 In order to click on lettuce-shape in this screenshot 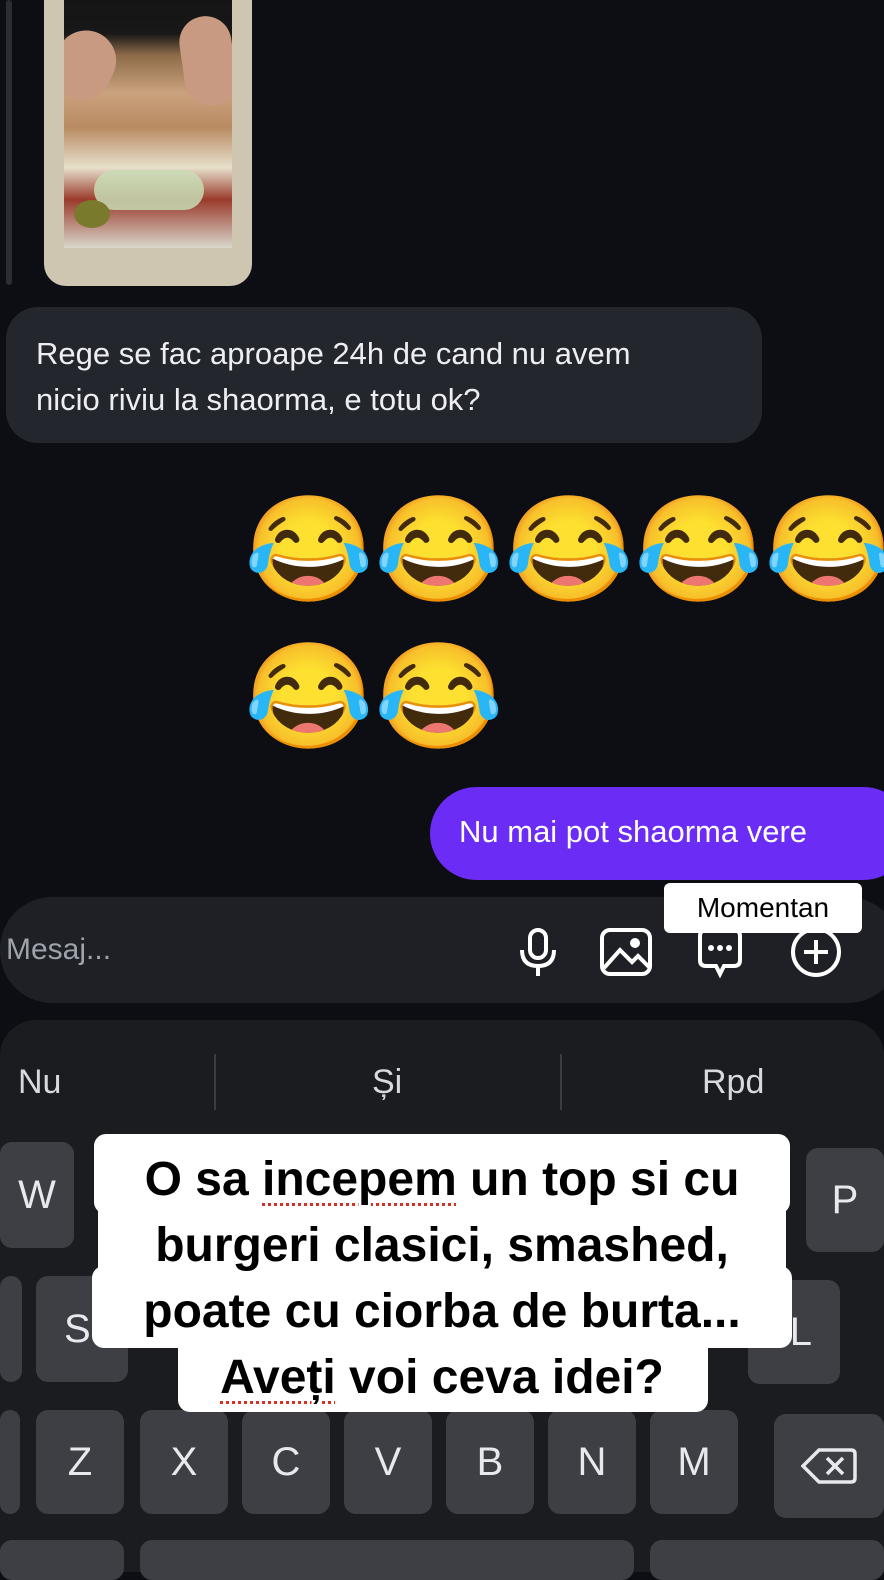, I will do `click(149, 190)`.